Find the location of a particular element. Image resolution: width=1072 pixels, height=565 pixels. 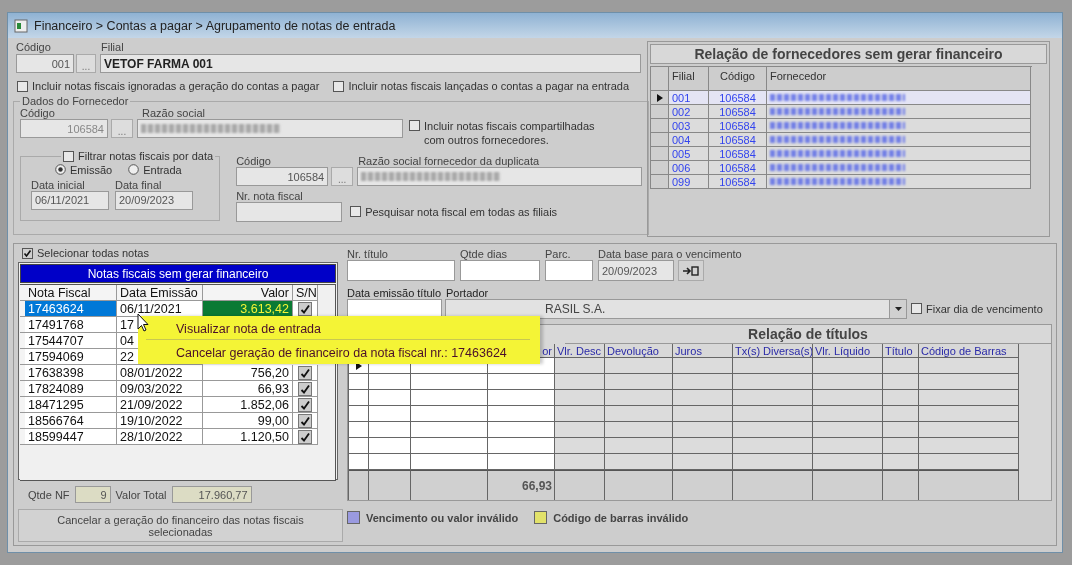

checkbox-label: Pesquisar nota fiscal em todas as filiais is located at coordinates (461, 211).